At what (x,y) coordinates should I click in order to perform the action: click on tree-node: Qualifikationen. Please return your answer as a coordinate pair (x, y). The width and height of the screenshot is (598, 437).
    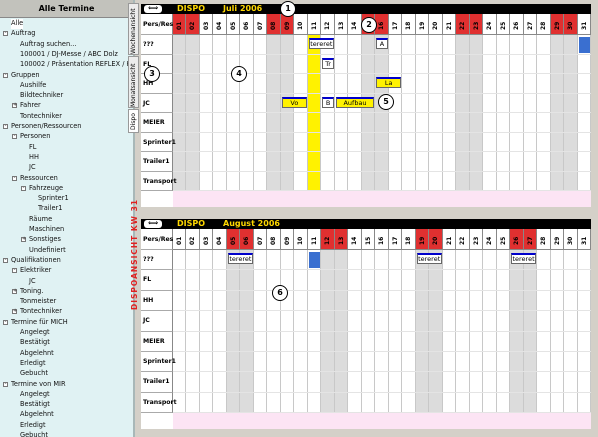
    Looking at the image, I should click on (36, 261).